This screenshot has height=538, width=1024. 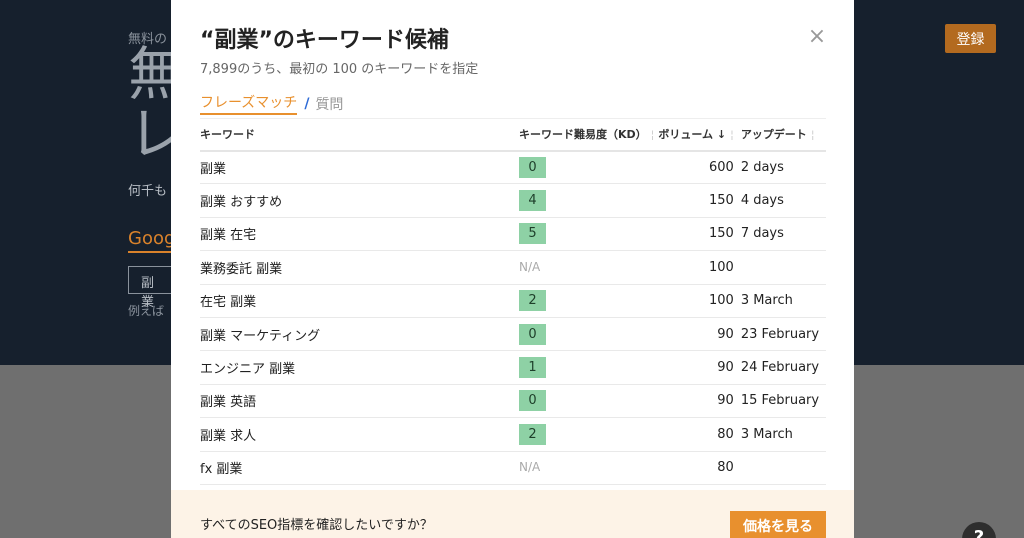 What do you see at coordinates (359, 401) in the screenshot?
I see `keyword-cell: 副業 英語` at bounding box center [359, 401].